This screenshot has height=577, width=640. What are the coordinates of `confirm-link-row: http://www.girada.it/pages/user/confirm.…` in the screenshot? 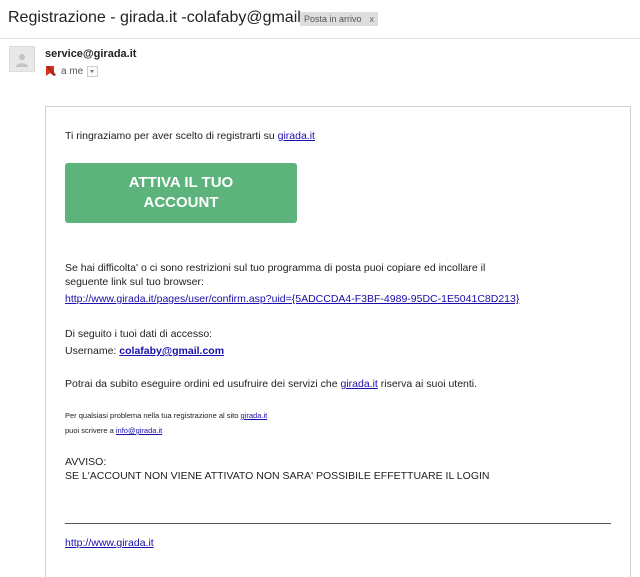 It's located at (292, 299).